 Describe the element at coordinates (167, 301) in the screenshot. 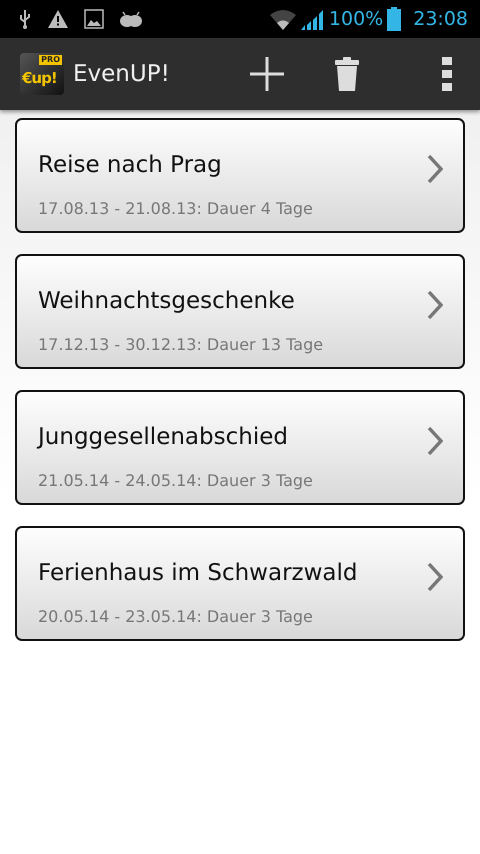

I see `trip-title: Weihnachtsgeschenke` at that location.